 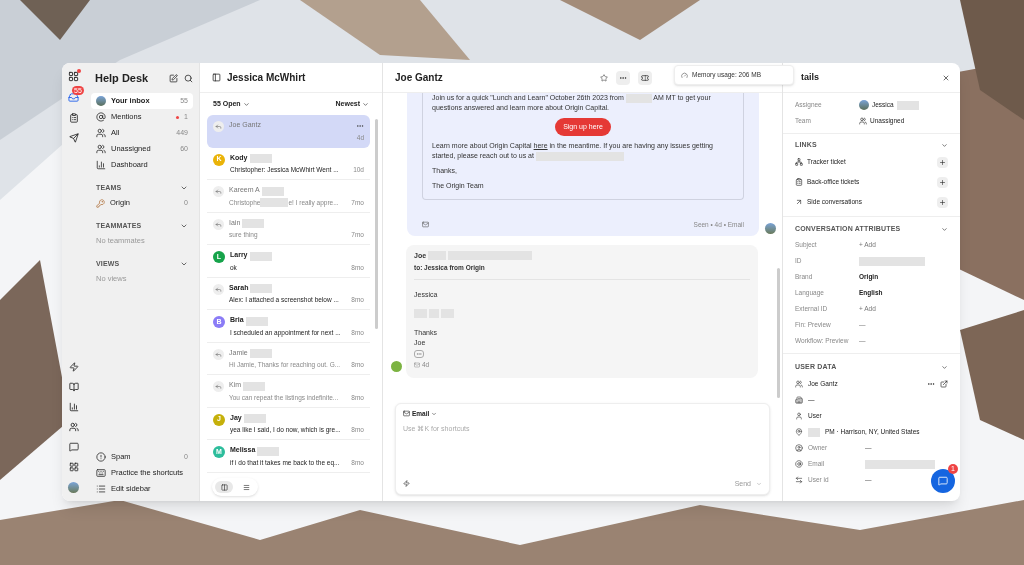 What do you see at coordinates (799, 202) in the screenshot?
I see `arrow-icon` at bounding box center [799, 202].